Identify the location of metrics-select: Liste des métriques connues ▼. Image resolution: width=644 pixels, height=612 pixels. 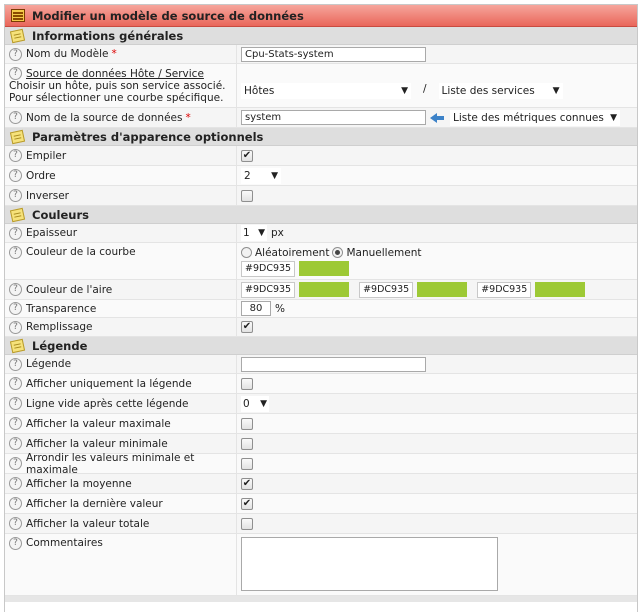
(535, 117).